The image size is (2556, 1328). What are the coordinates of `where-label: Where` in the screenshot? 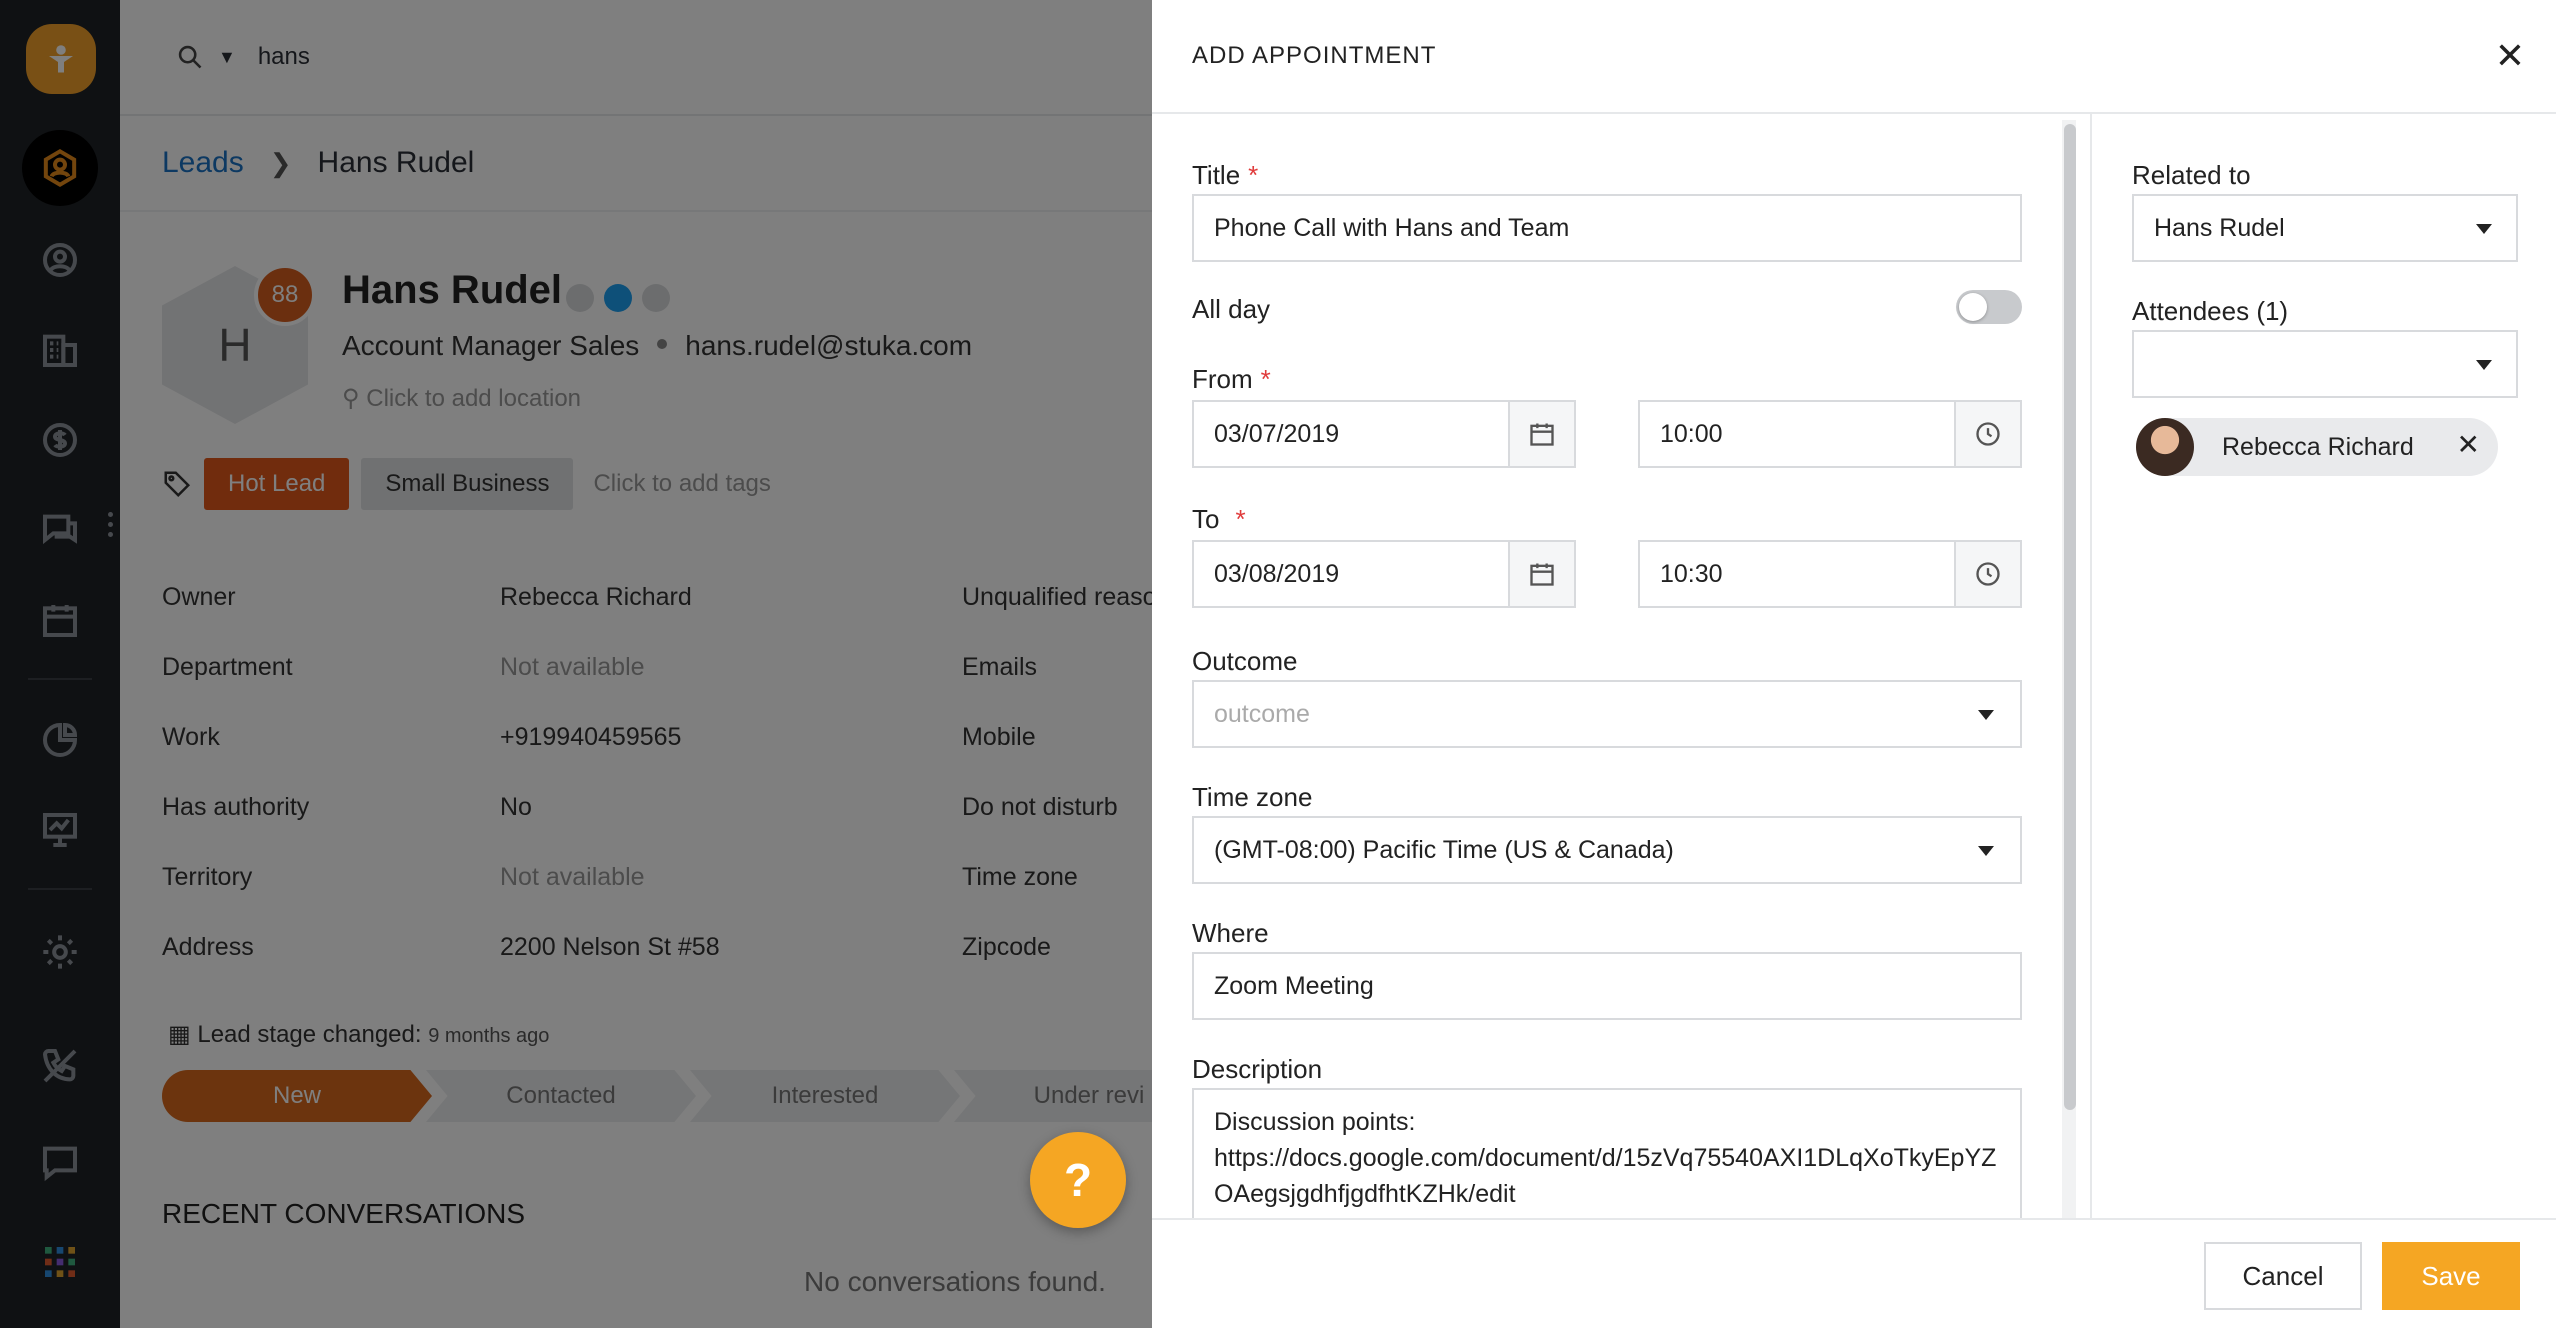 It's located at (1230, 933).